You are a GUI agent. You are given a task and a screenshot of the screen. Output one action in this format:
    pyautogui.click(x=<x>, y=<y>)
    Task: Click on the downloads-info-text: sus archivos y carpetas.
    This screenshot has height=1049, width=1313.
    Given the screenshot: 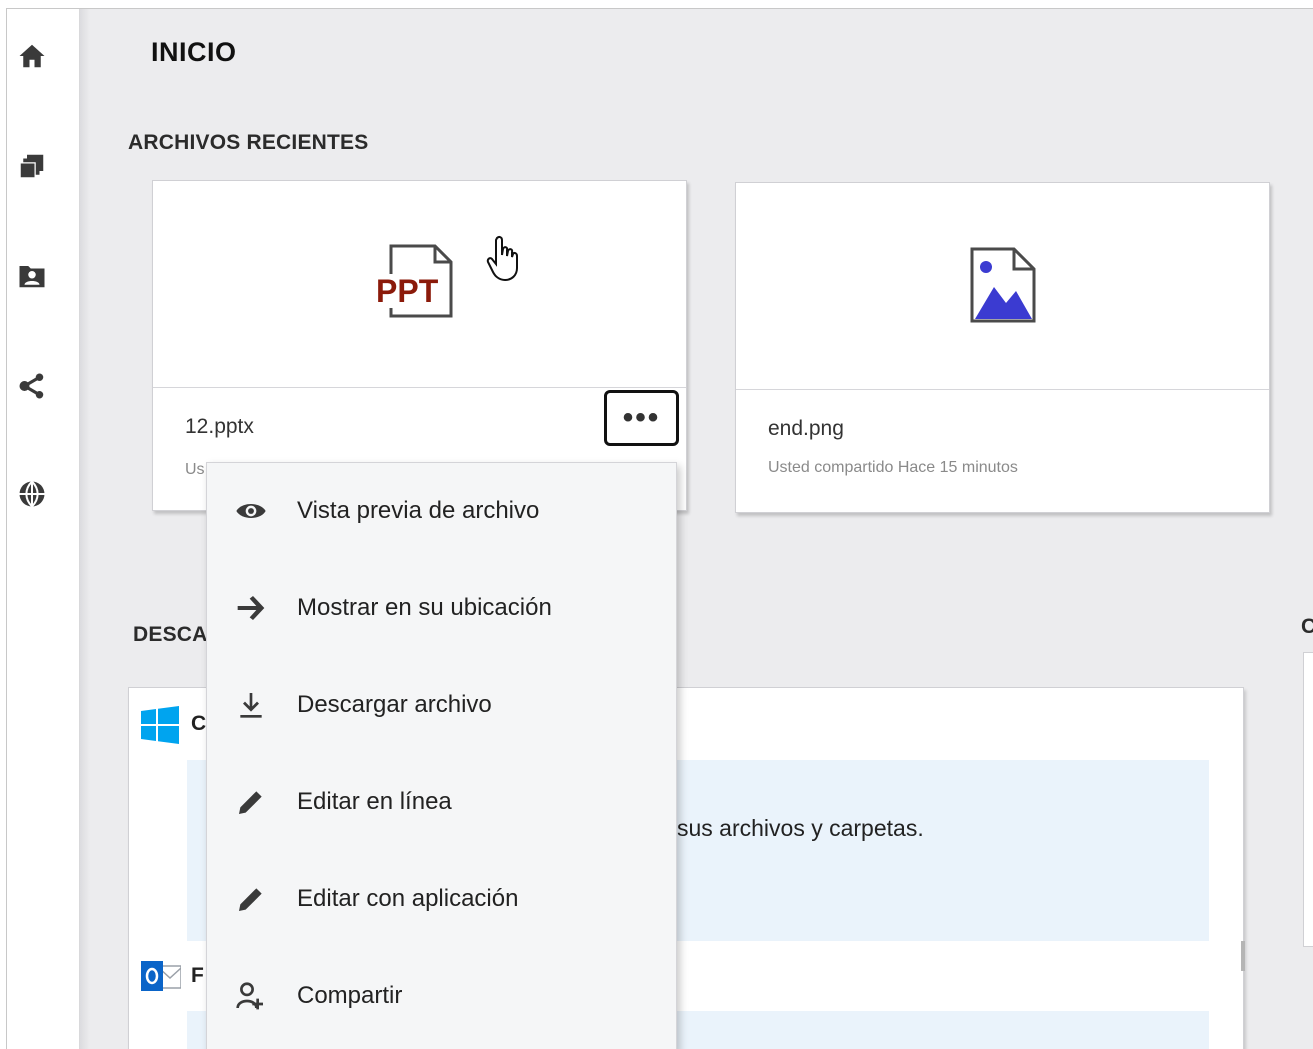 What is the action you would take?
    pyautogui.click(x=800, y=828)
    